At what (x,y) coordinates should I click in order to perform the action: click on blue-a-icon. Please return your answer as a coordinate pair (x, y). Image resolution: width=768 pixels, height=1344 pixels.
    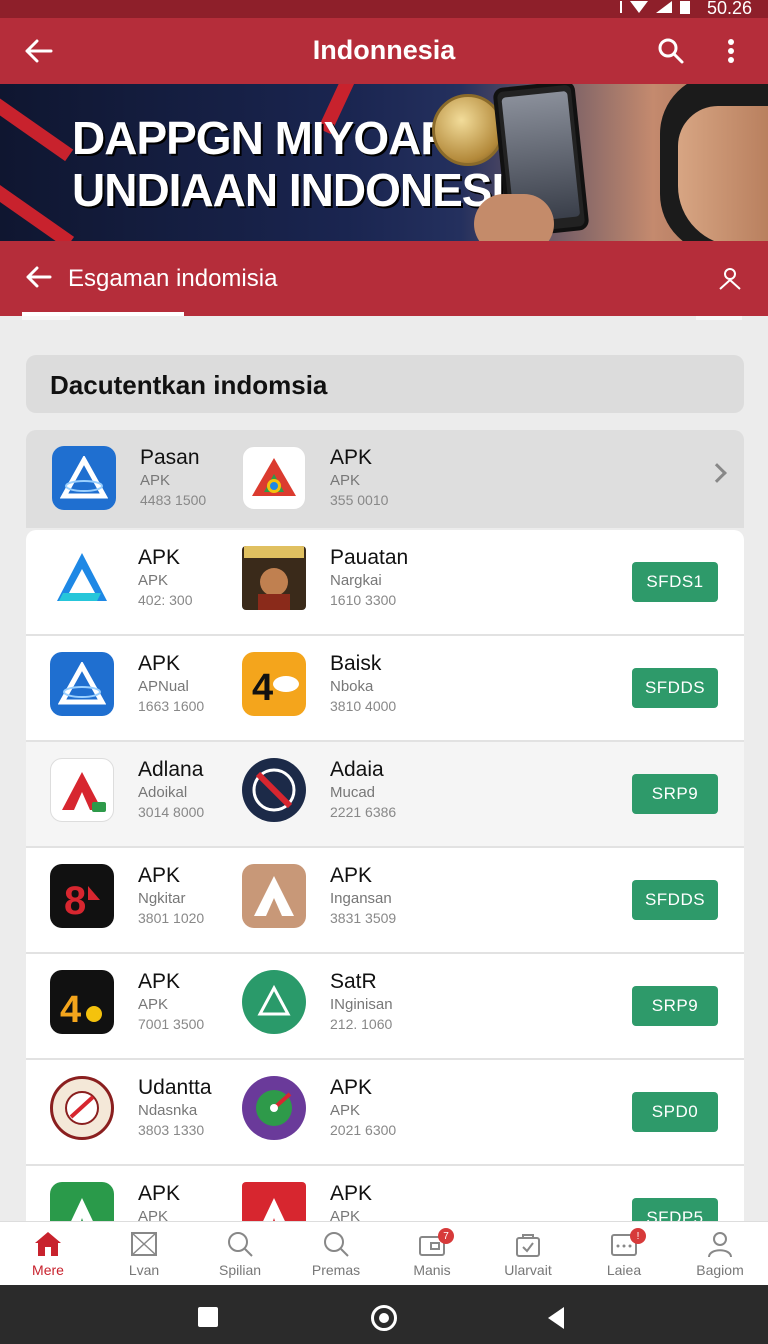
    Looking at the image, I should click on (82, 578).